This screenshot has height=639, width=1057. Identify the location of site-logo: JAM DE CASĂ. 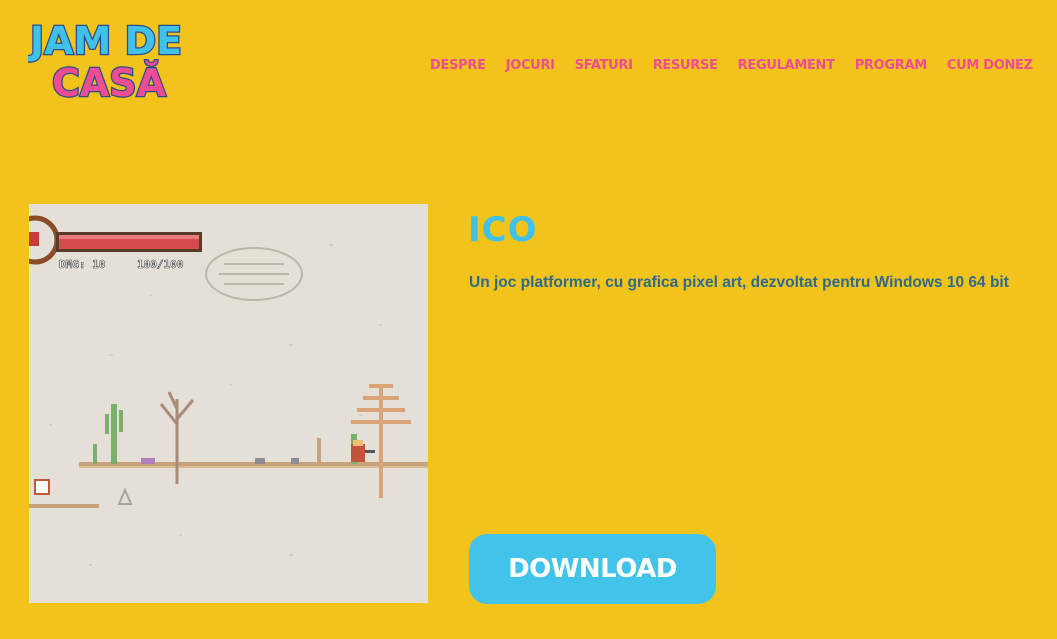
(112, 59).